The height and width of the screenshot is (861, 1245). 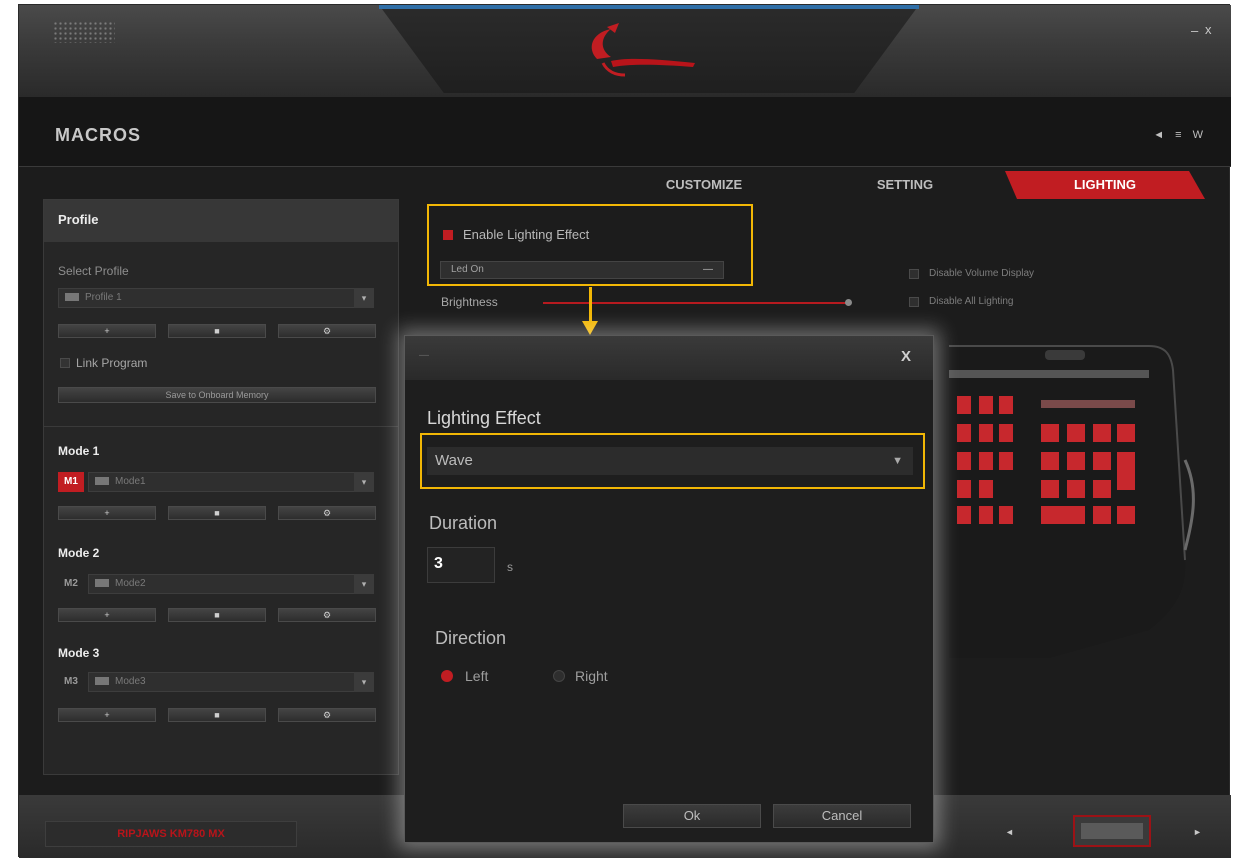 What do you see at coordinates (71, 584) in the screenshot?
I see `mode-2-badge: M2` at bounding box center [71, 584].